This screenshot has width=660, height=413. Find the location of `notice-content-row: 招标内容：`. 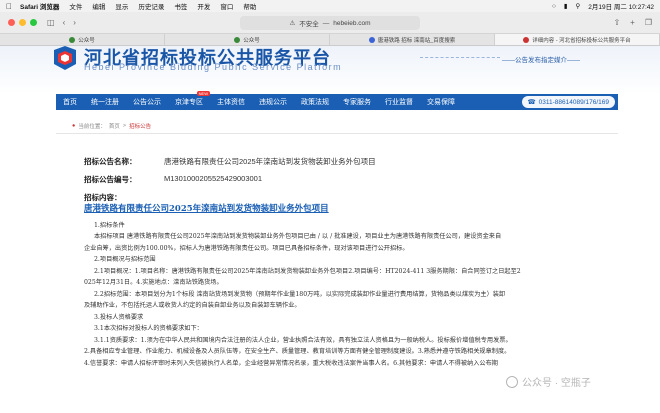

notice-content-row: 招标内容： is located at coordinates (124, 197).